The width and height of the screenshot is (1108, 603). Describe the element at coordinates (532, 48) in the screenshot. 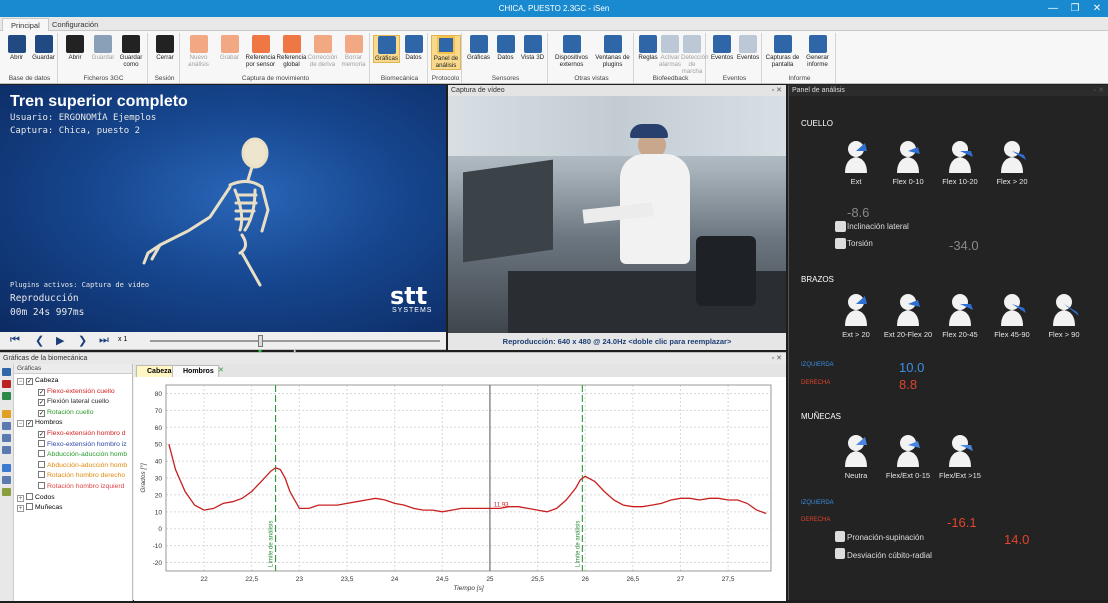

I see `ribbon-button-6-2: Vista 3D` at that location.